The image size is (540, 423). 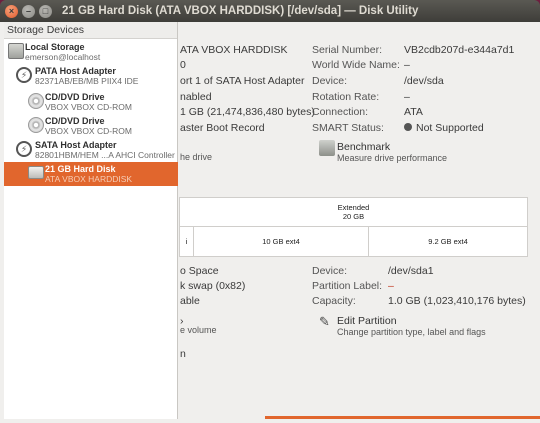 What do you see at coordinates (411, 271) in the screenshot?
I see `volume-device-value: /dev/sda1` at bounding box center [411, 271].